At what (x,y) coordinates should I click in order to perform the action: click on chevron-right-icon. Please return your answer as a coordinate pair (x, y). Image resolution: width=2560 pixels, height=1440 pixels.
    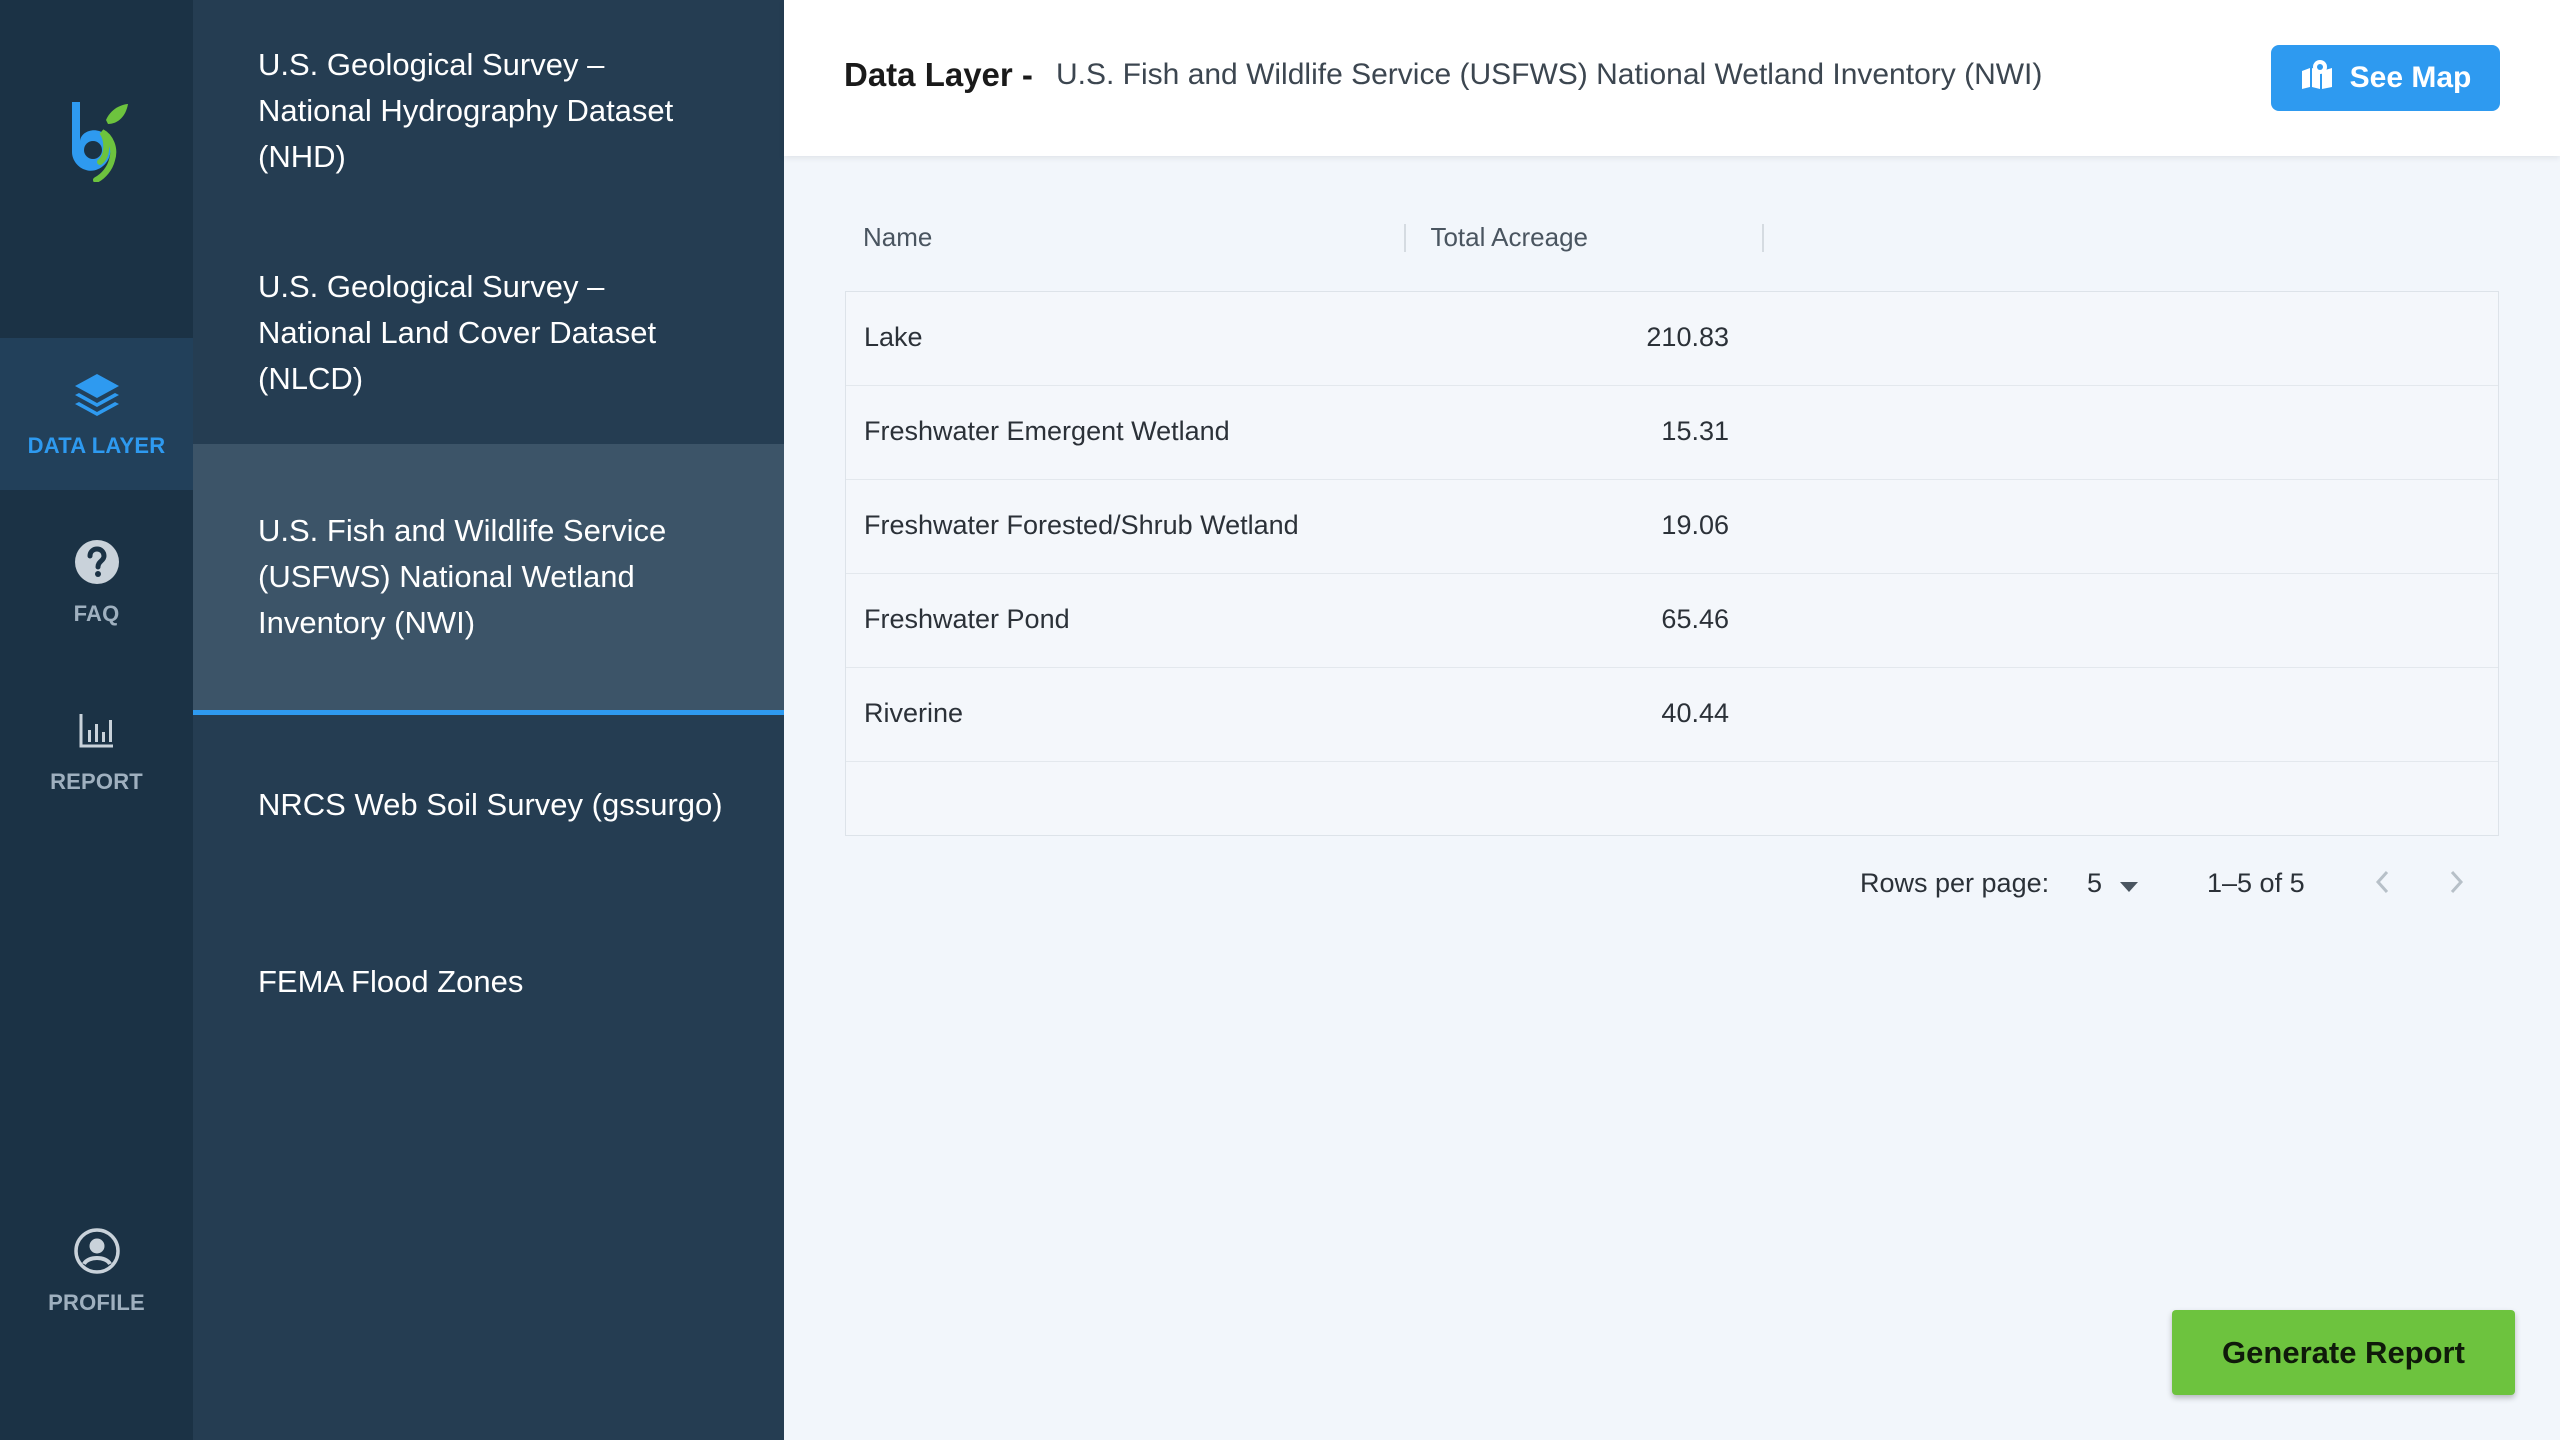
    Looking at the image, I should click on (2457, 884).